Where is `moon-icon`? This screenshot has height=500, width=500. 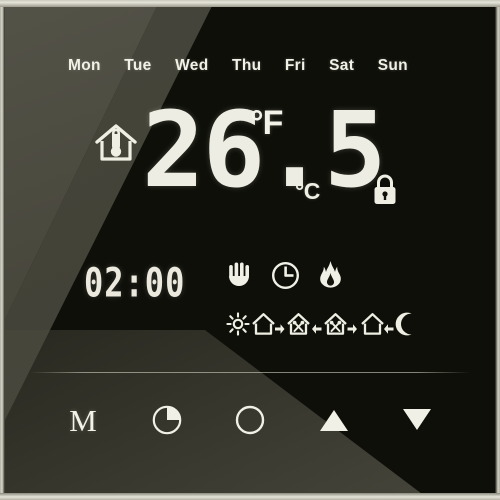 moon-icon is located at coordinates (406, 324).